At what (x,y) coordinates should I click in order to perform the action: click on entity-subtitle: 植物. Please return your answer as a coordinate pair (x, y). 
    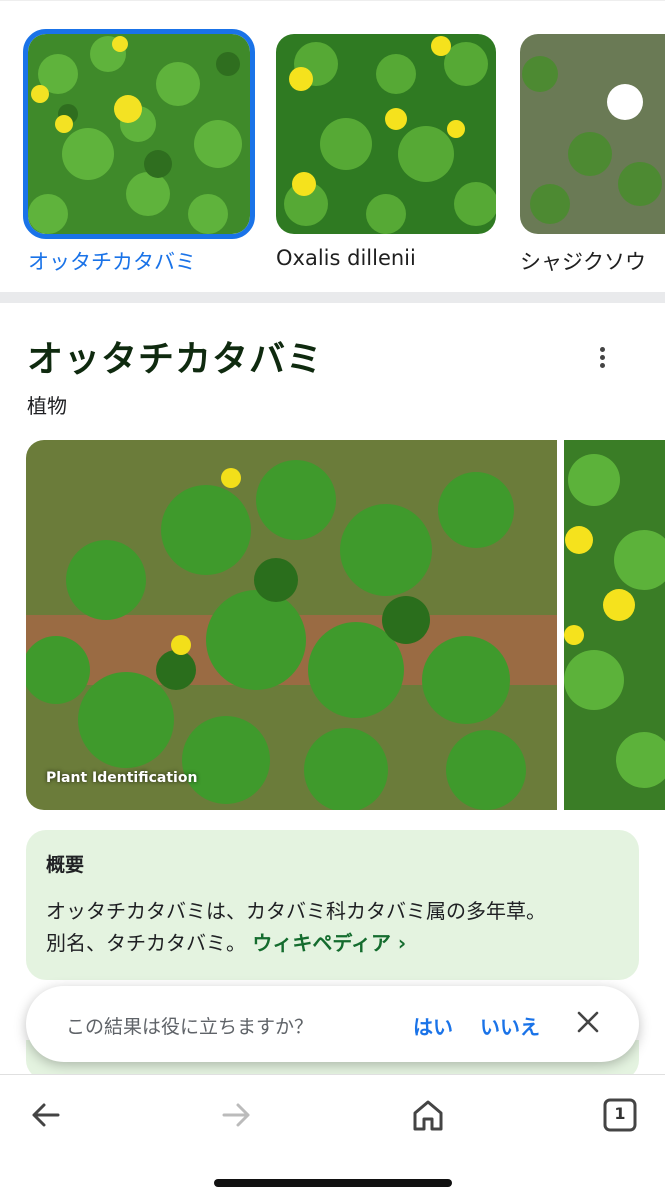
    Looking at the image, I should click on (47, 406).